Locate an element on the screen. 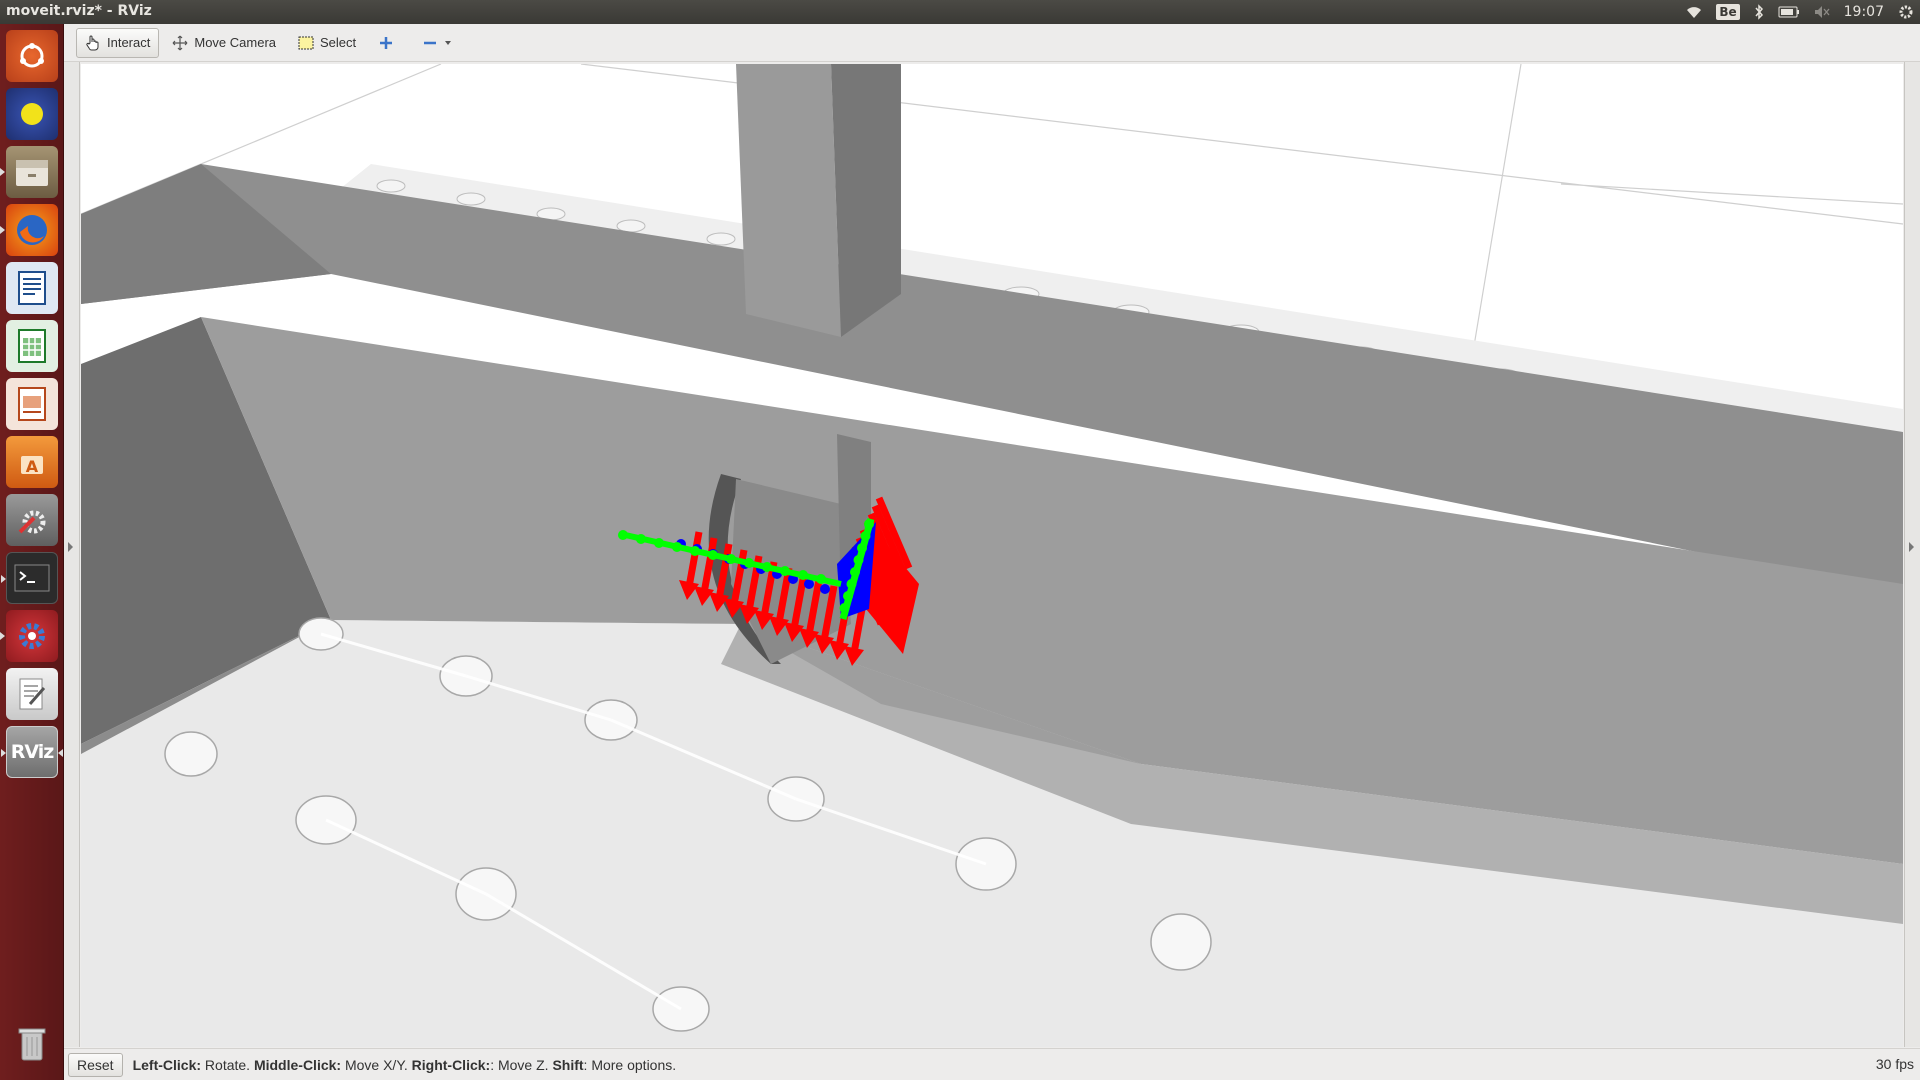 The width and height of the screenshot is (1920, 1080). status-left-click-text: Rotate. is located at coordinates (227, 1064).